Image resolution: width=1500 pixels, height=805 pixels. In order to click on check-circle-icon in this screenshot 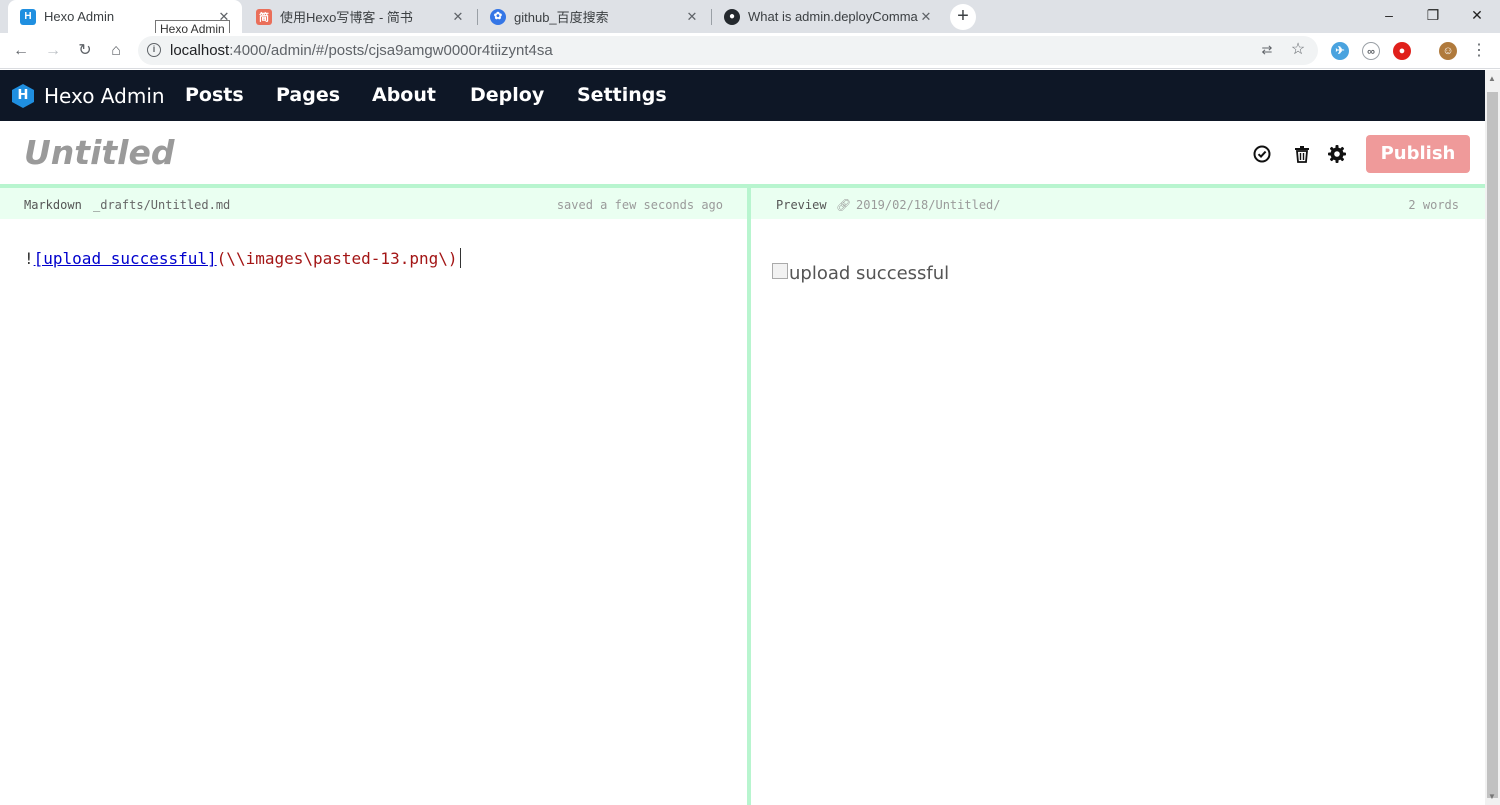, I will do `click(1262, 154)`.